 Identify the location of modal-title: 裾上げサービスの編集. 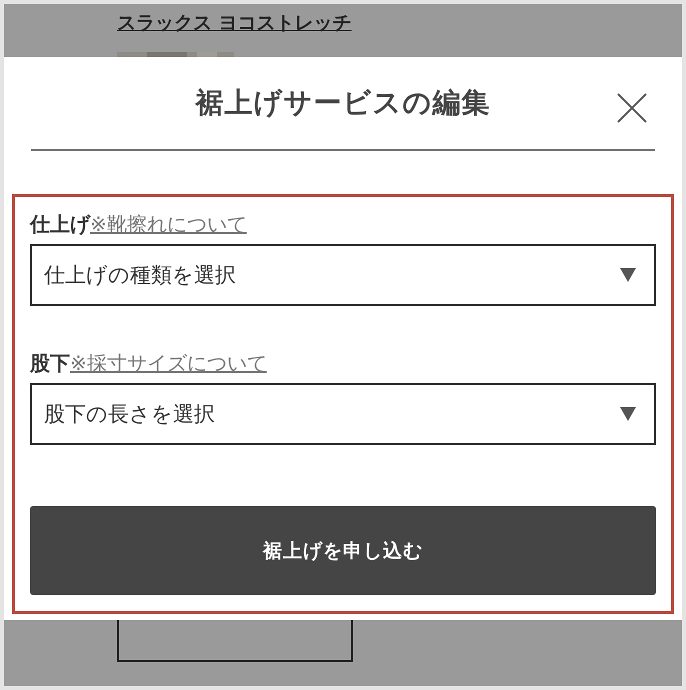
(343, 103).